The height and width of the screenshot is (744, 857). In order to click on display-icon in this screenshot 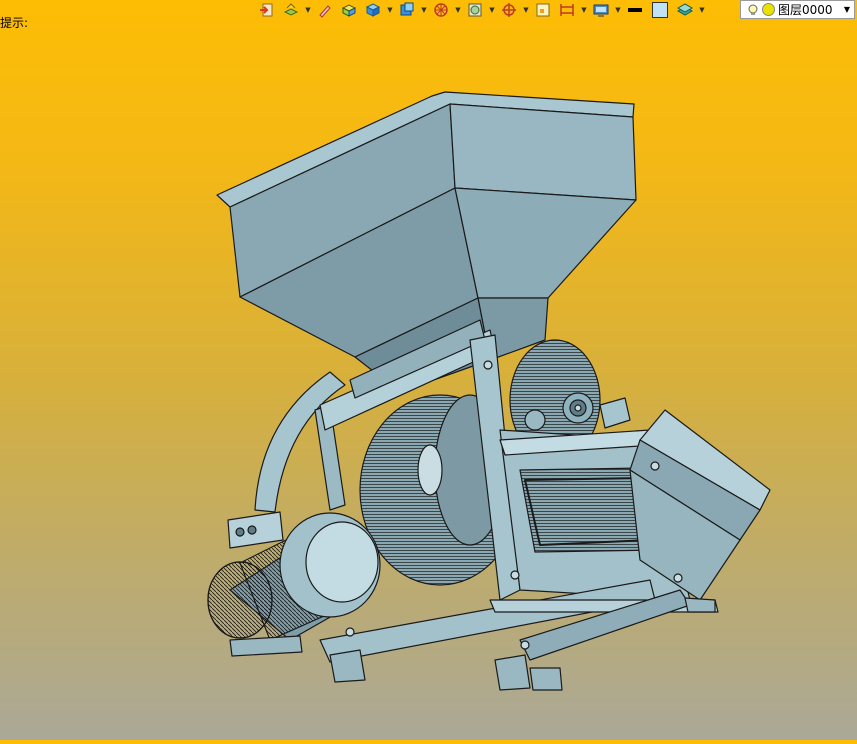, I will do `click(601, 10)`.